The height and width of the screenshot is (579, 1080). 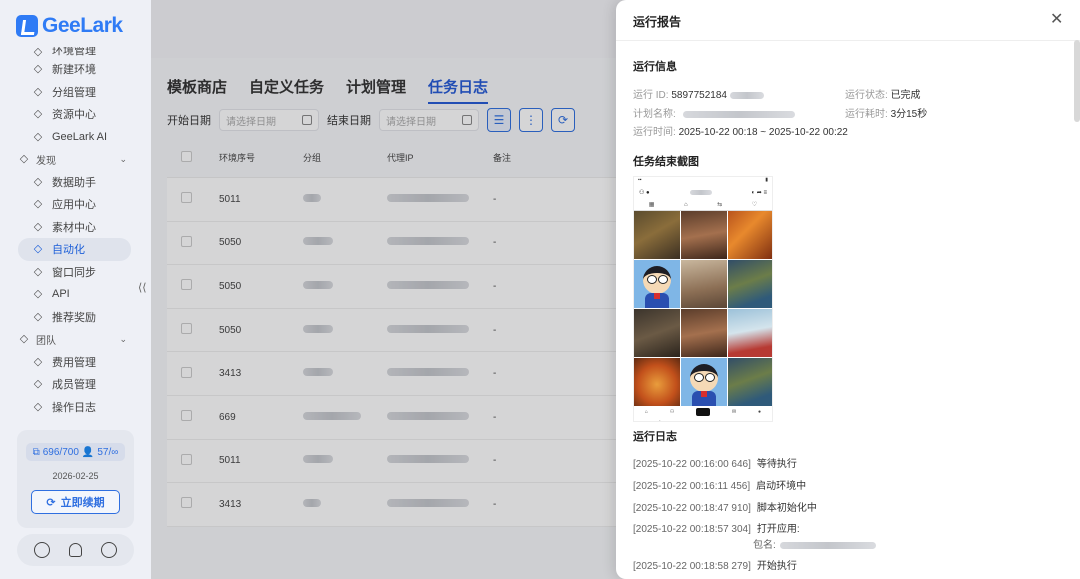 I want to click on monitor-icon: ◇, so click(x=38, y=52).